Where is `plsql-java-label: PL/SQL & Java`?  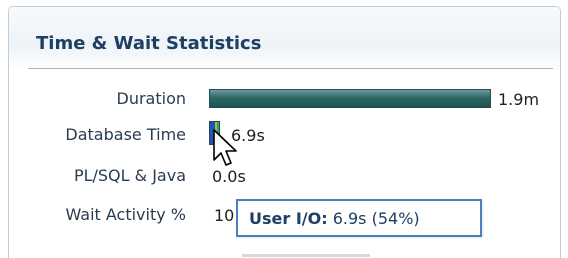
plsql-java-label: PL/SQL & Java is located at coordinates (129, 175).